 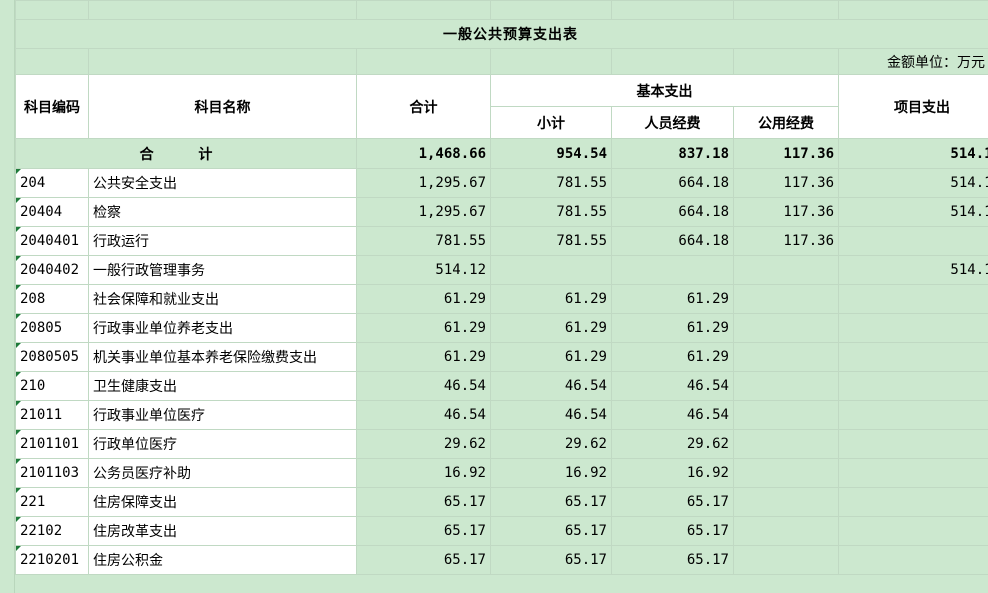 What do you see at coordinates (423, 473) in the screenshot?
I see `cell-total: 16.92` at bounding box center [423, 473].